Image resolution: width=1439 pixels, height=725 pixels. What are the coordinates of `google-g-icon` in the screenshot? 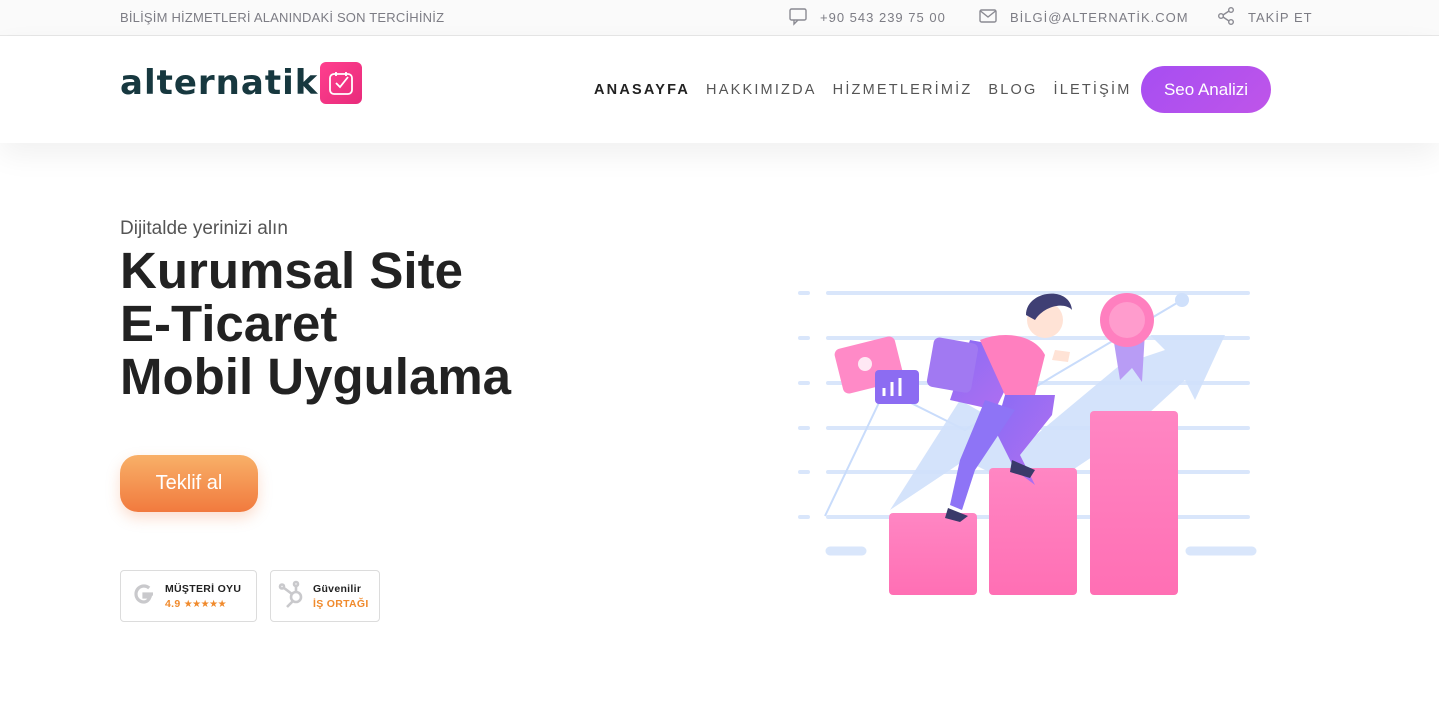 It's located at (144, 596).